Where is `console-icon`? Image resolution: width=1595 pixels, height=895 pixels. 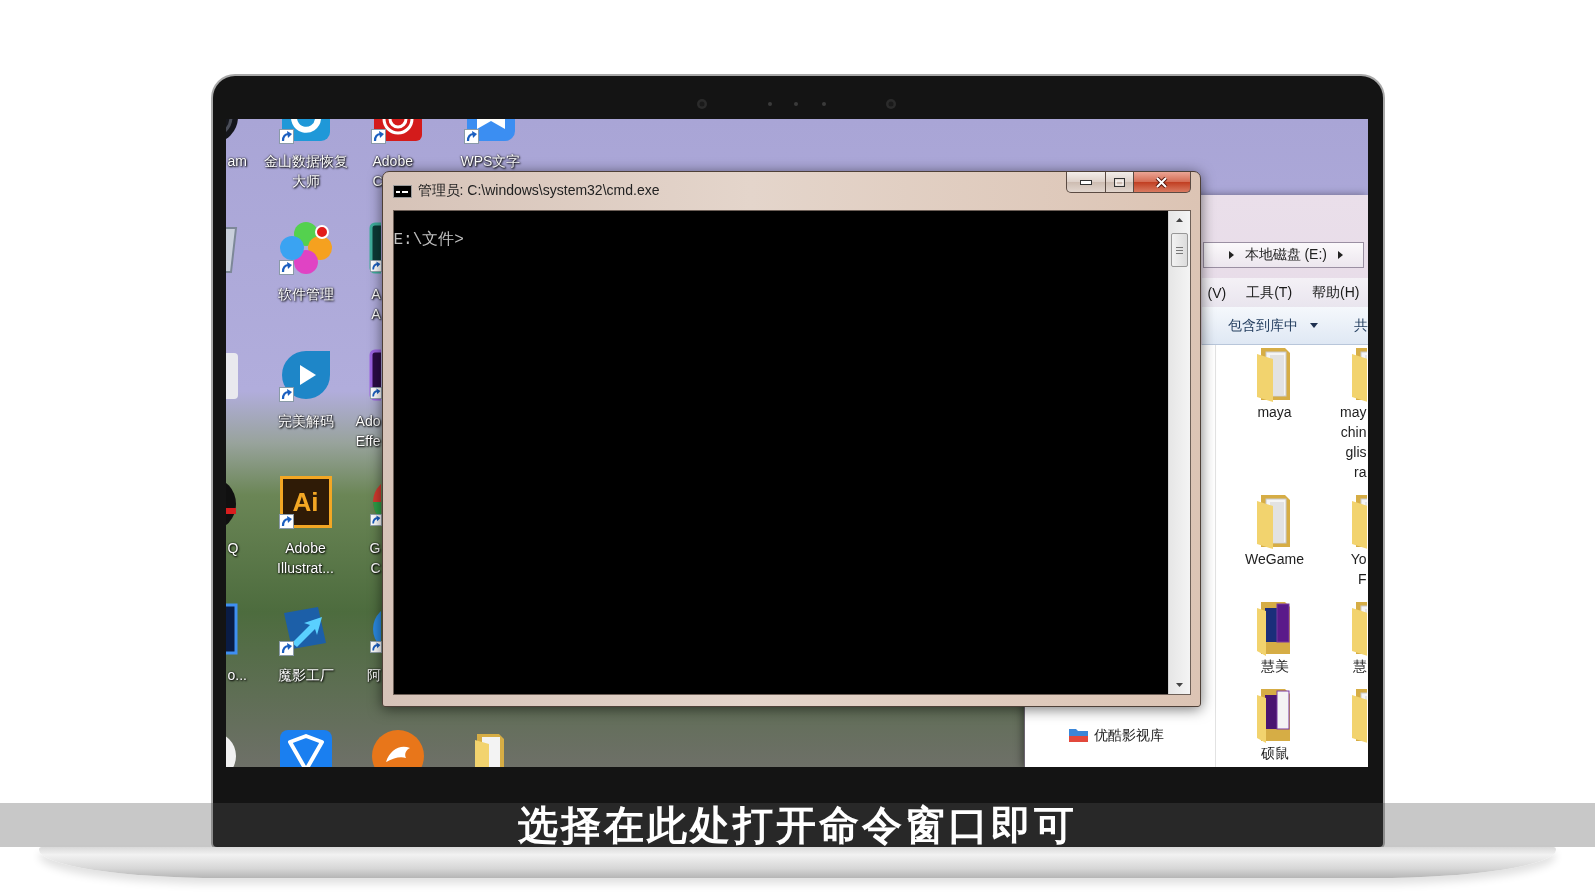
console-icon is located at coordinates (402, 191).